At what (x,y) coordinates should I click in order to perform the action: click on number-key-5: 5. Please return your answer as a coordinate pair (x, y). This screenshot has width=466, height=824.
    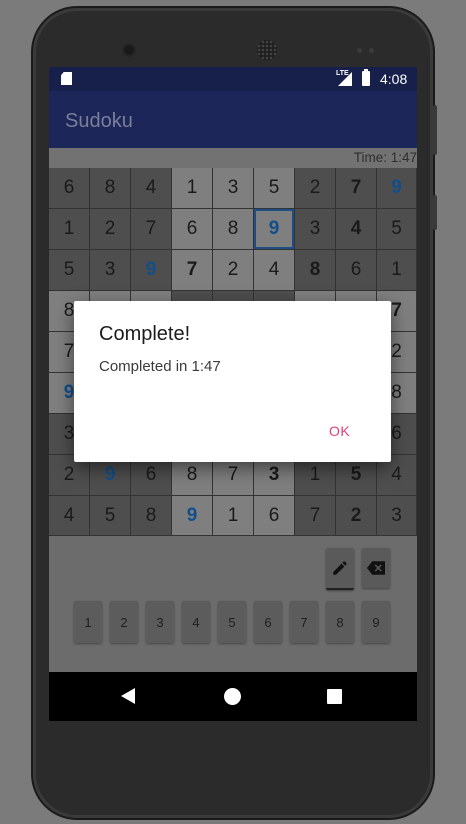
    Looking at the image, I should click on (232, 622).